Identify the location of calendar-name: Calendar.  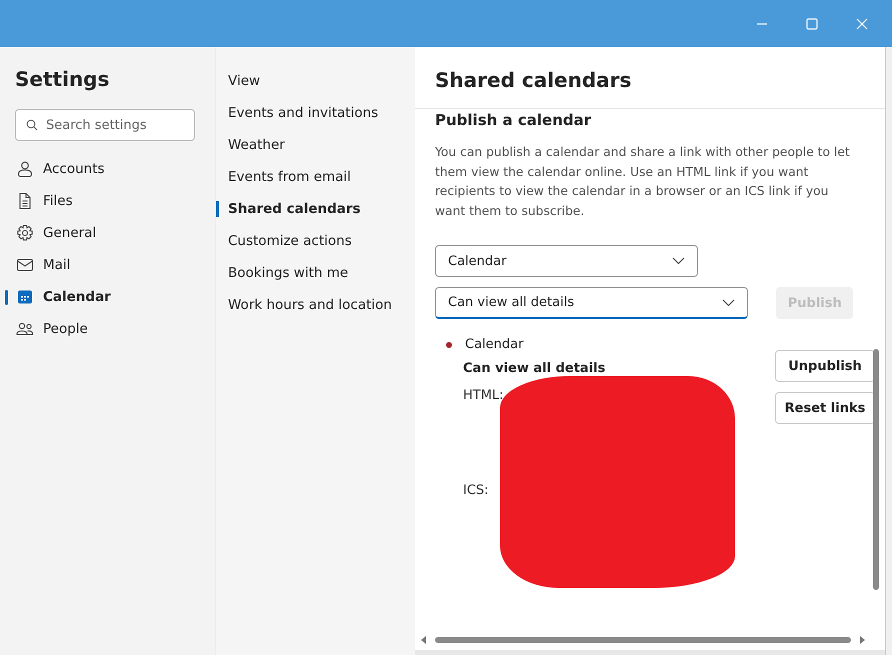
(494, 344).